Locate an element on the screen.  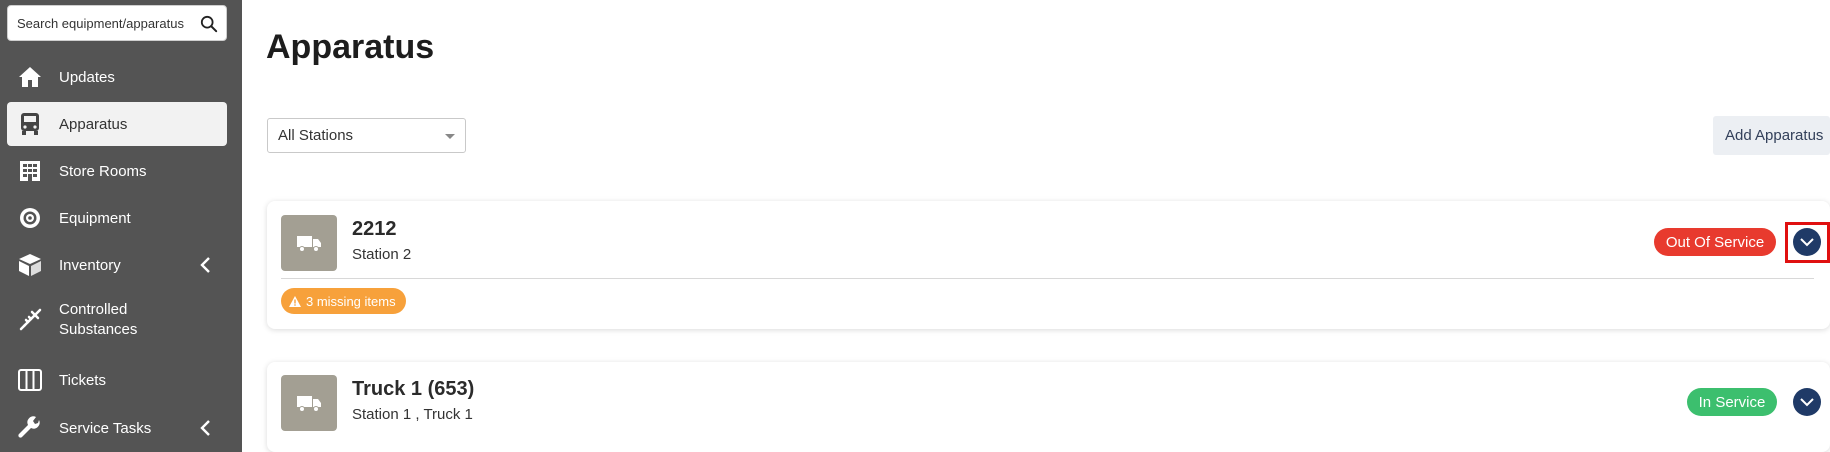
sidebar-item-store-rooms: Store Rooms is located at coordinates (117, 171).